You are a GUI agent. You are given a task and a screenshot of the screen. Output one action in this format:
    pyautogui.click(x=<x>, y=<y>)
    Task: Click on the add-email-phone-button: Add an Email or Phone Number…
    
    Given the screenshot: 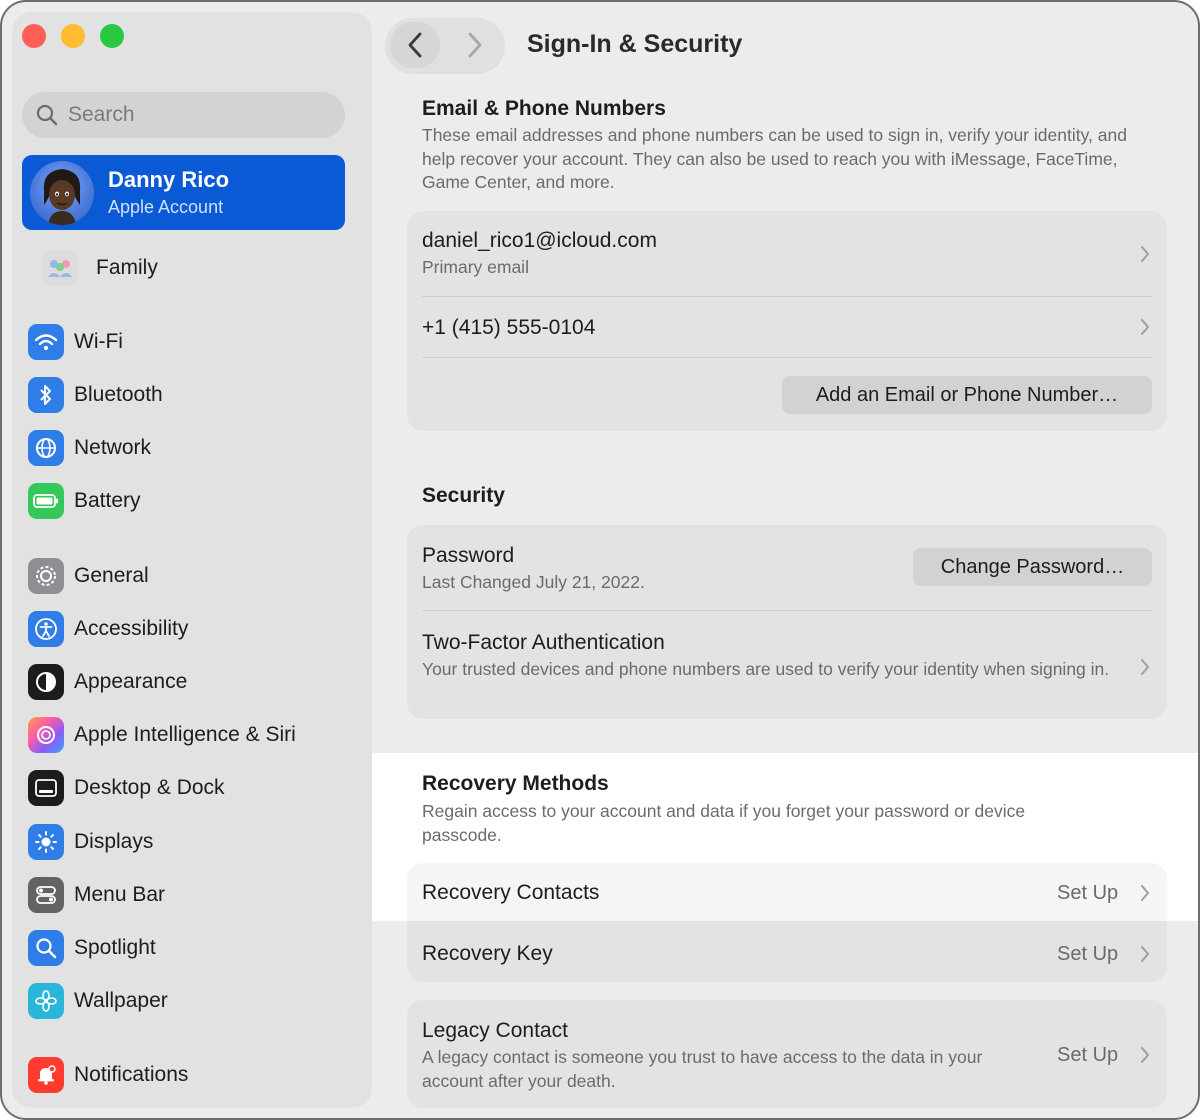 What is the action you would take?
    pyautogui.click(x=967, y=395)
    